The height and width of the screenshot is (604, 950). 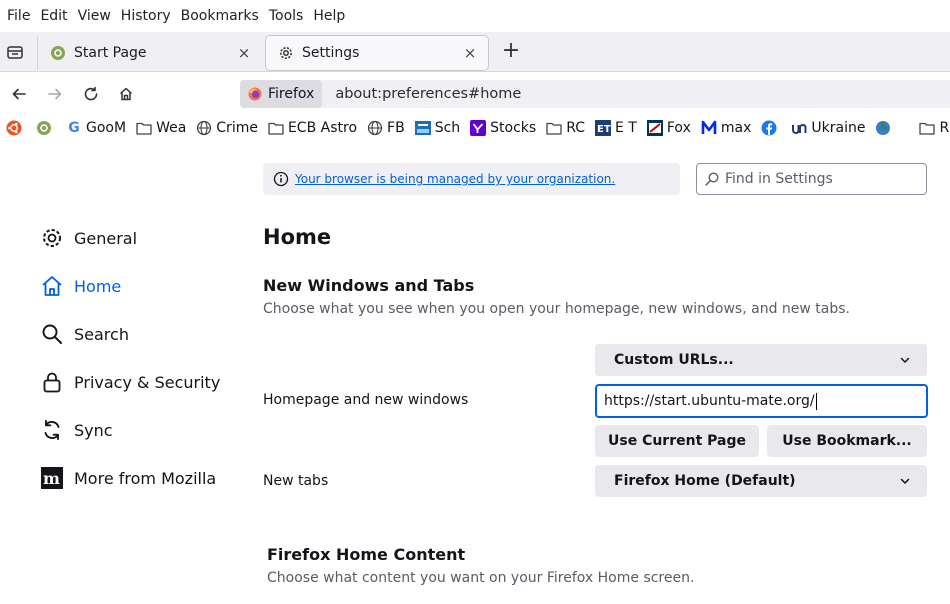 I want to click on sync-icon, so click(x=52, y=430).